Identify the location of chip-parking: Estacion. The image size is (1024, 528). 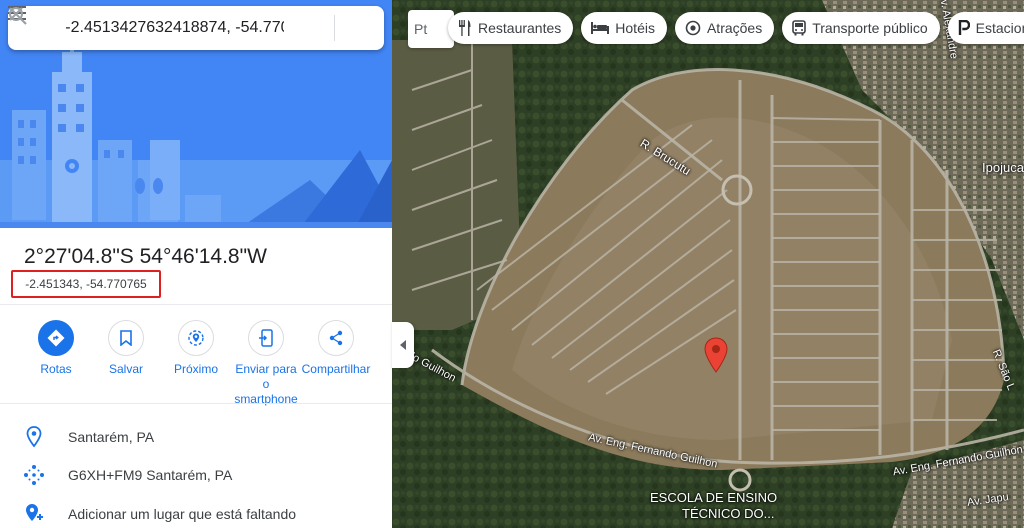
(985, 28).